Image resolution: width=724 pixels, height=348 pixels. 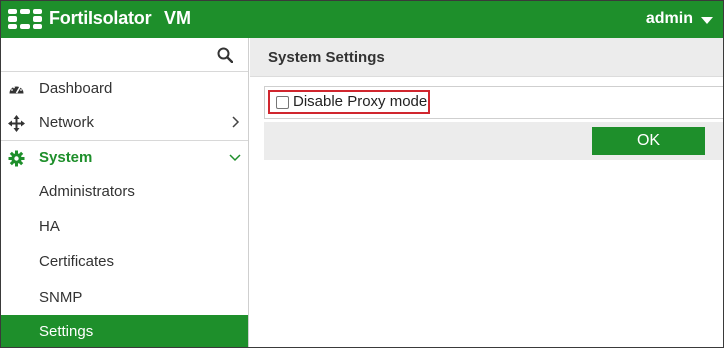 I want to click on sidebar-item-label: HA, so click(x=49, y=226).